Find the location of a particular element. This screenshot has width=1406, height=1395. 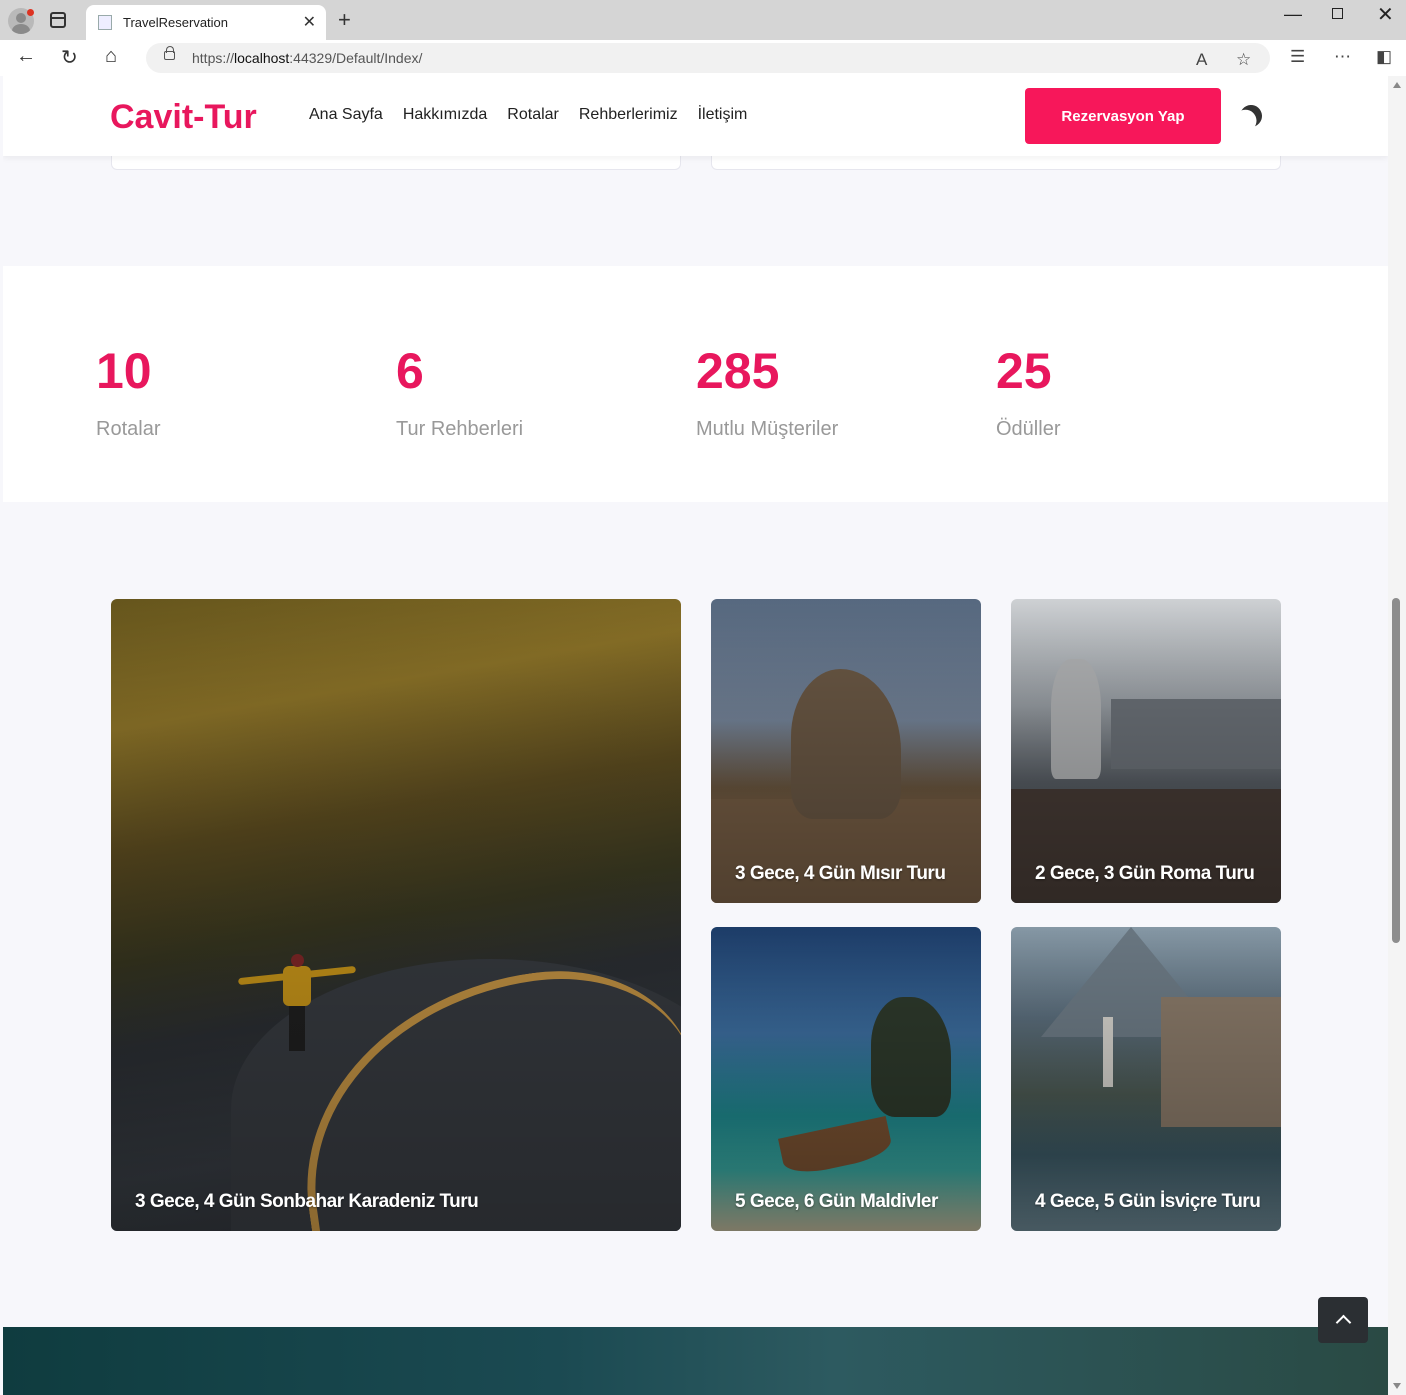

stat-value: 285 is located at coordinates (738, 371).